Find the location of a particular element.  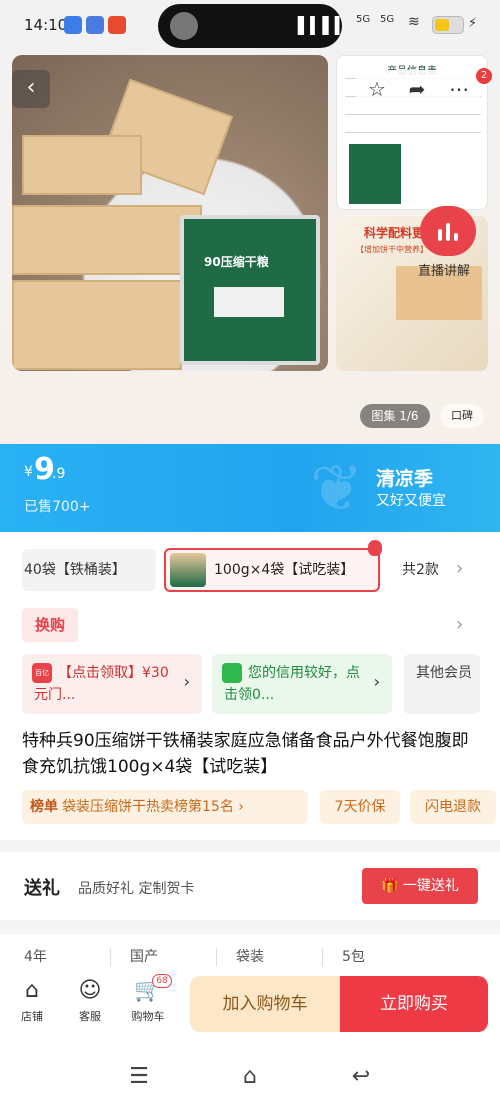

gift-icon: 🎁 is located at coordinates (390, 886).